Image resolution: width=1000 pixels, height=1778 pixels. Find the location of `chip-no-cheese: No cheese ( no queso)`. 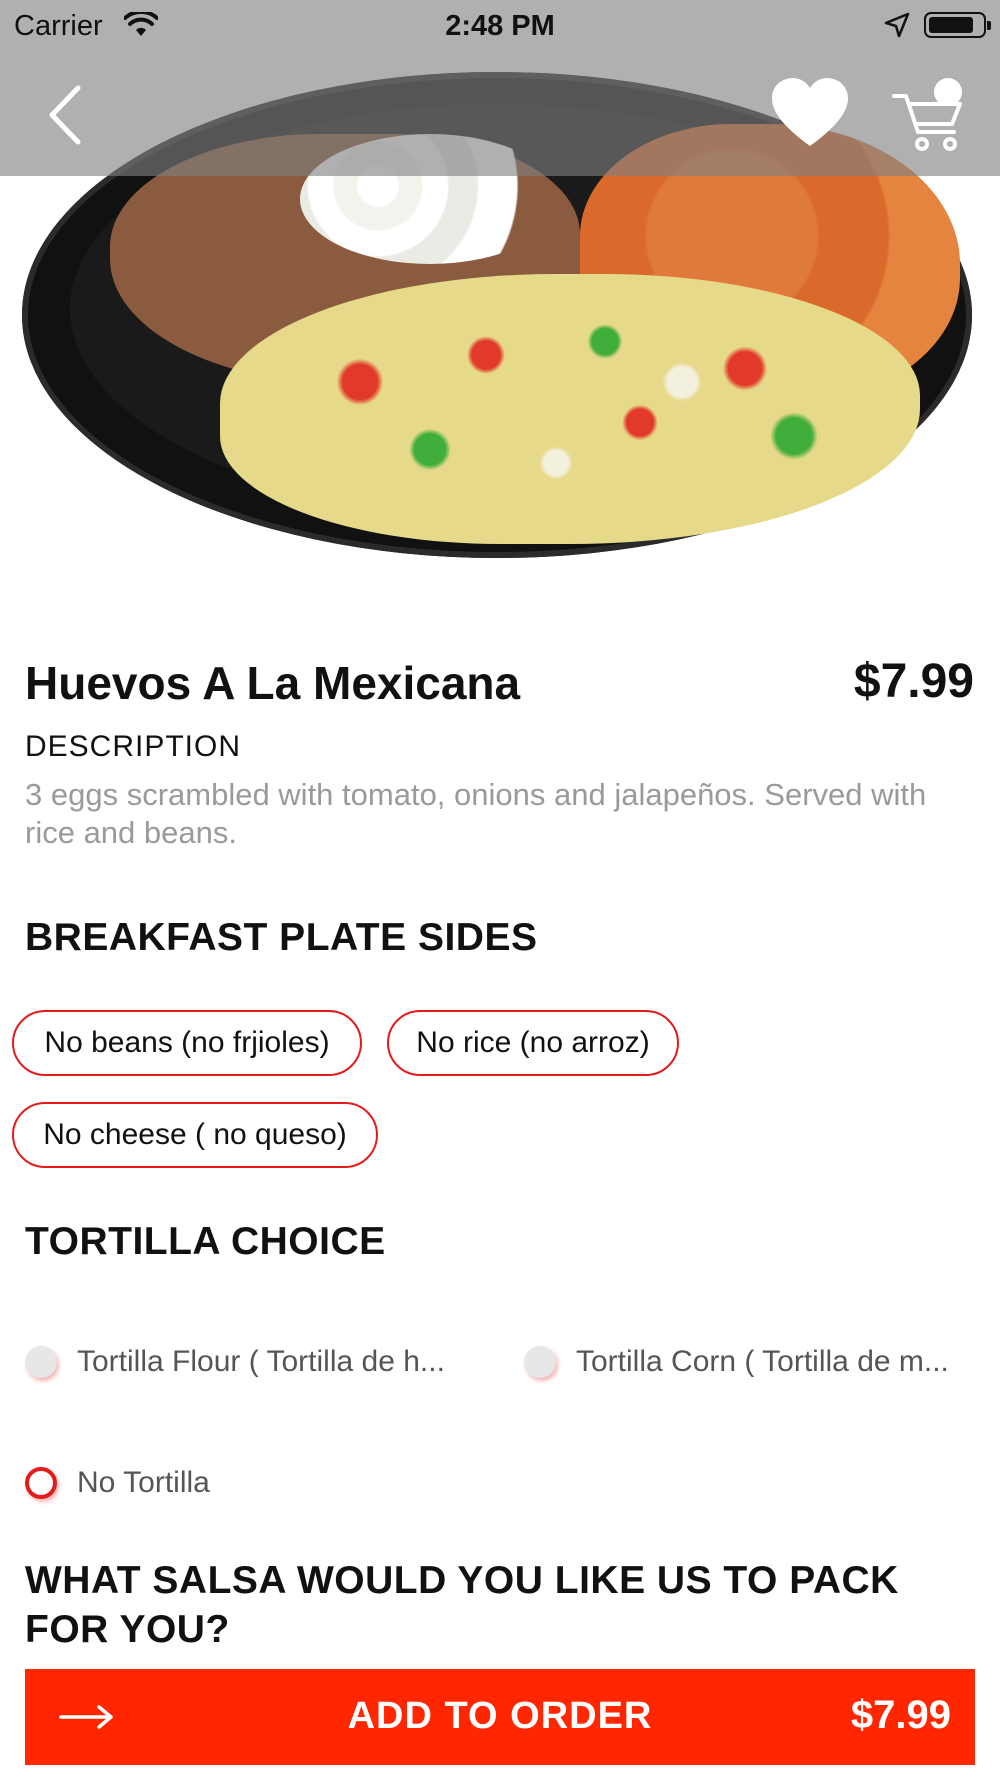

chip-no-cheese: No cheese ( no queso) is located at coordinates (195, 1135).